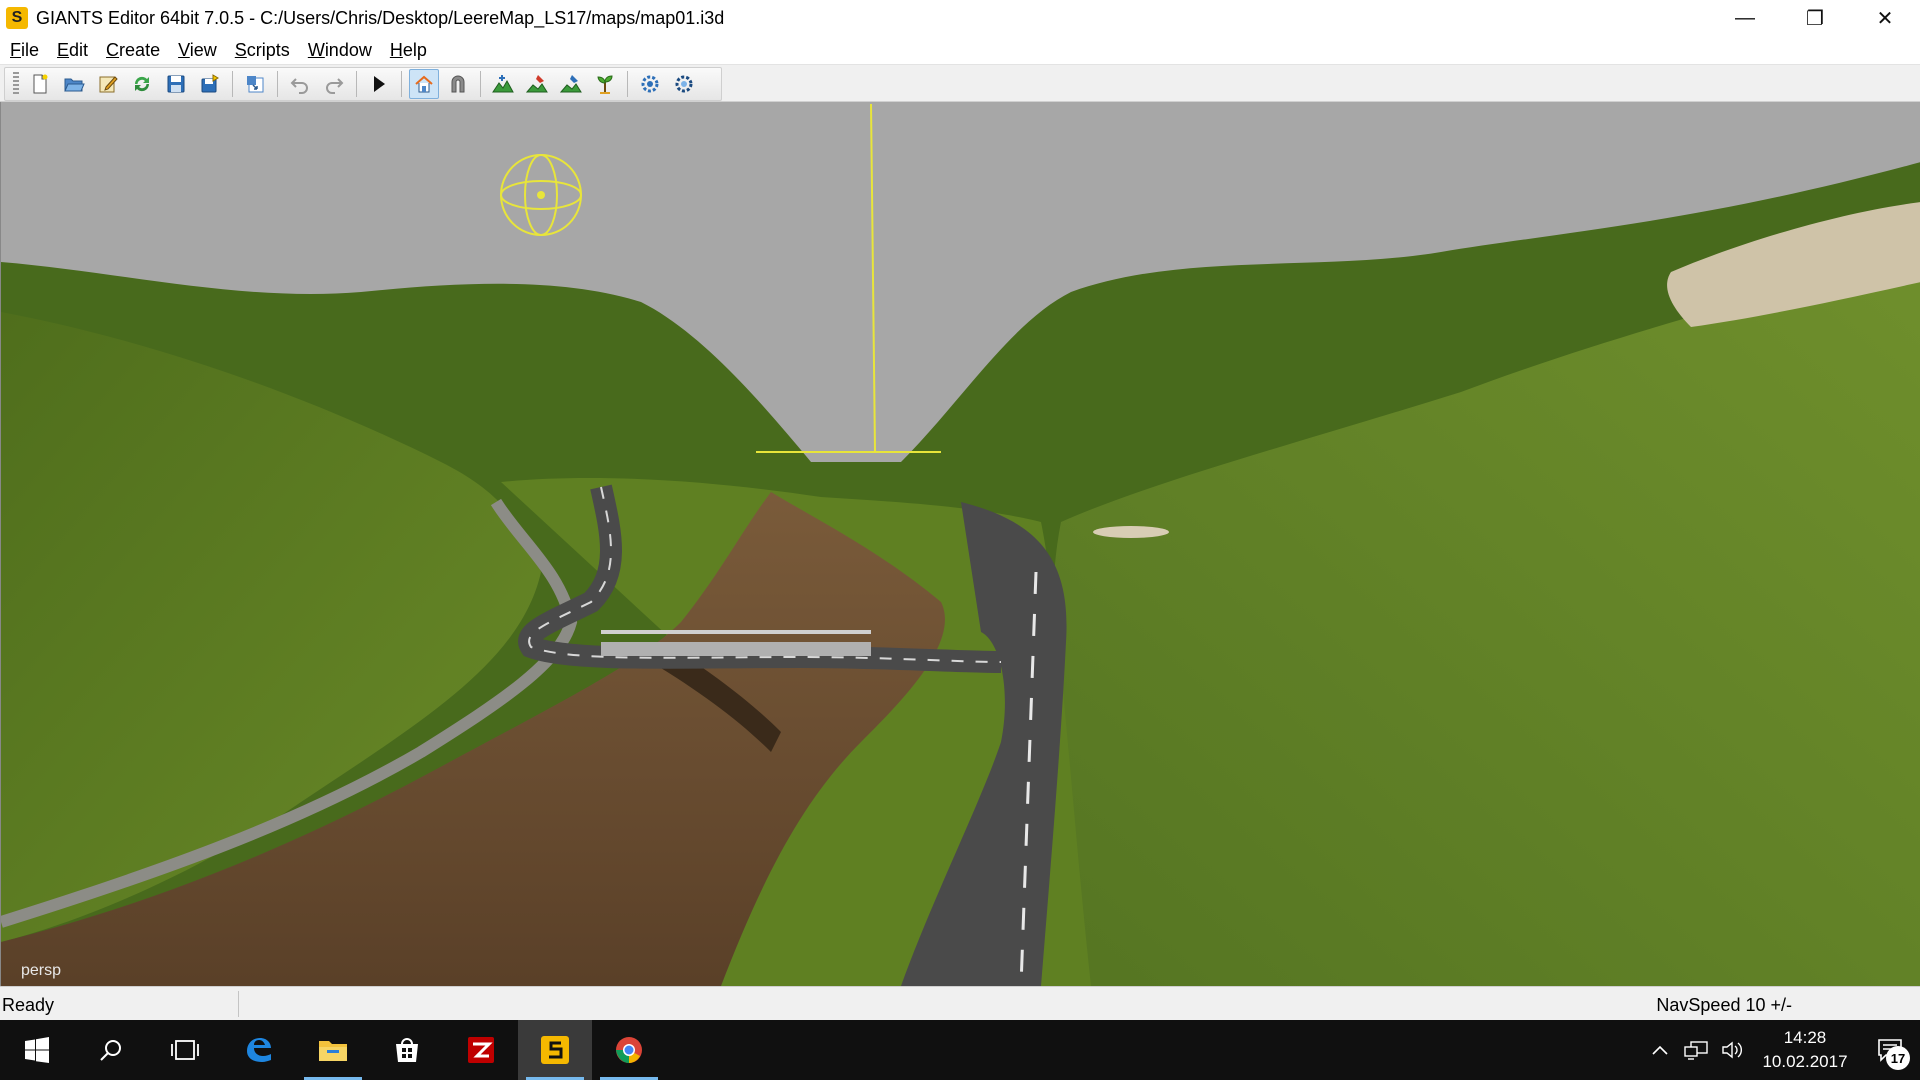  I want to click on menu-window: Window, so click(345, 50).